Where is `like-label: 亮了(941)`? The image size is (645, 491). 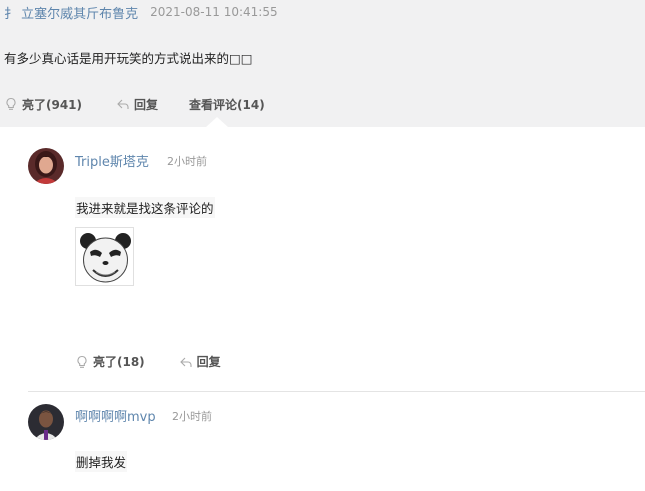
like-label: 亮了(941) is located at coordinates (52, 104).